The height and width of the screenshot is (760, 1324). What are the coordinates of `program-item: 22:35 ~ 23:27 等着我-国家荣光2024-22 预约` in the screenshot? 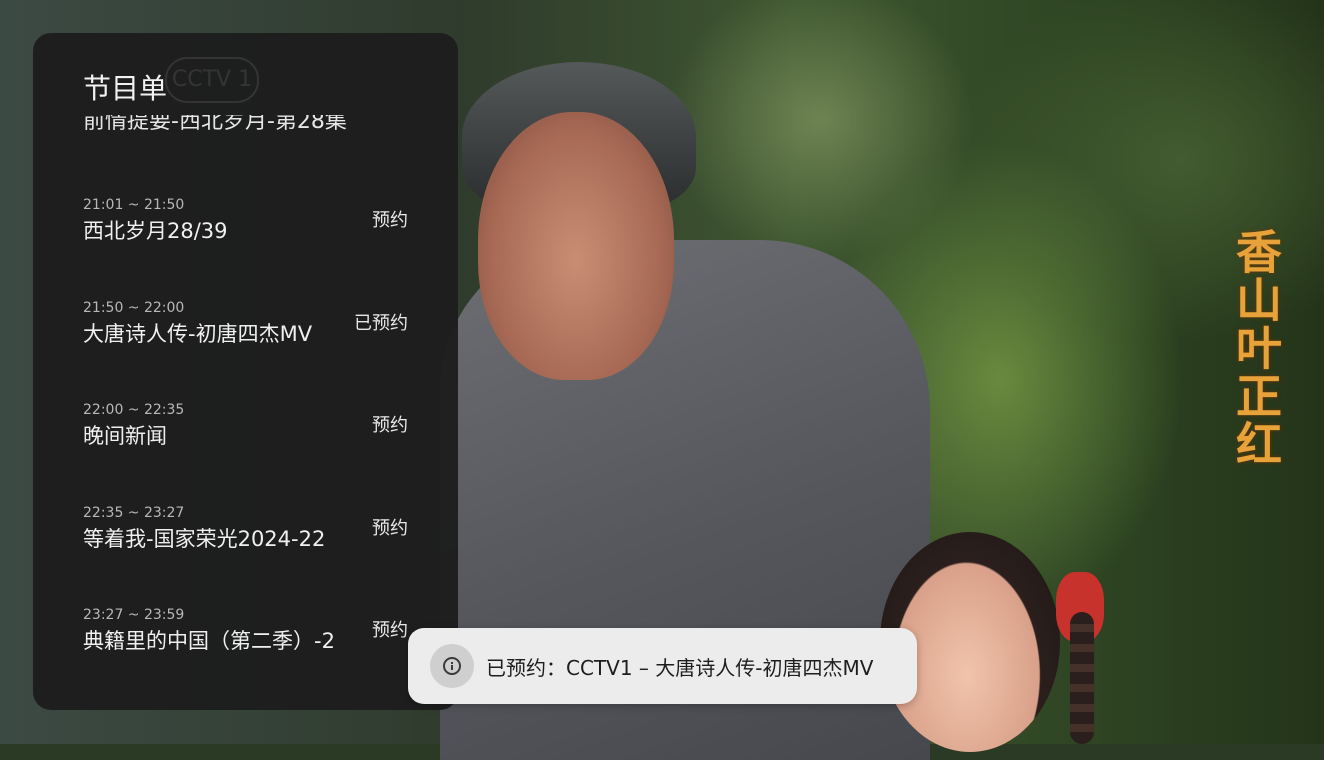 It's located at (245, 542).